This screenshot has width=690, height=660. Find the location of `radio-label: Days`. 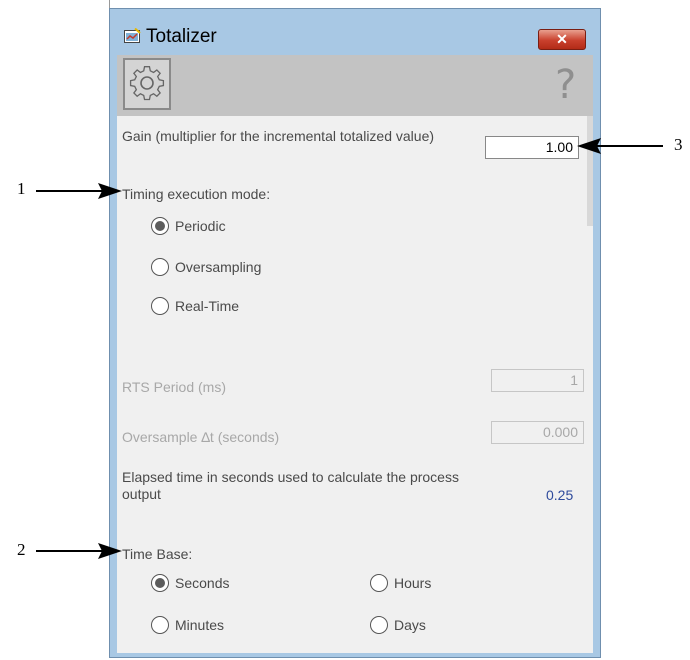

radio-label: Days is located at coordinates (410, 625).